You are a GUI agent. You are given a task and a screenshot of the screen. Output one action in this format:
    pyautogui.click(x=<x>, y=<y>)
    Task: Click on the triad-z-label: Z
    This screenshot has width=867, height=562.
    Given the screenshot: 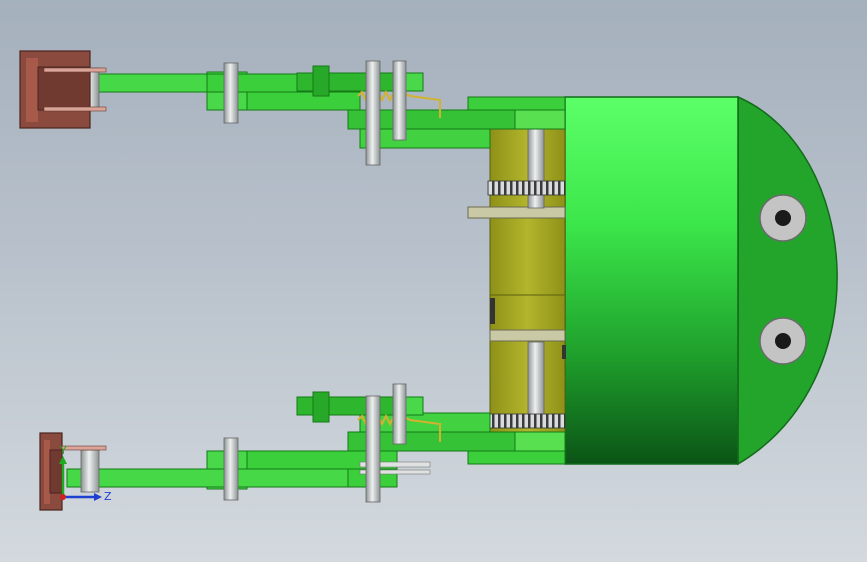 What is the action you would take?
    pyautogui.click(x=108, y=496)
    